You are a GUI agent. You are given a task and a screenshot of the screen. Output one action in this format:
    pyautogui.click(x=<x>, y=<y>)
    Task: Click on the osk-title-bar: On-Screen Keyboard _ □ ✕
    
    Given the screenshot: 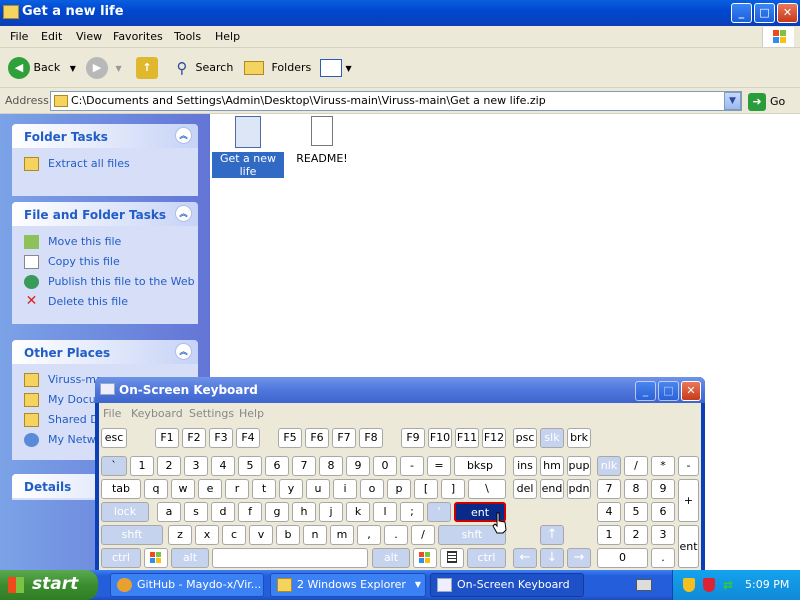 What is the action you would take?
    pyautogui.click(x=400, y=390)
    